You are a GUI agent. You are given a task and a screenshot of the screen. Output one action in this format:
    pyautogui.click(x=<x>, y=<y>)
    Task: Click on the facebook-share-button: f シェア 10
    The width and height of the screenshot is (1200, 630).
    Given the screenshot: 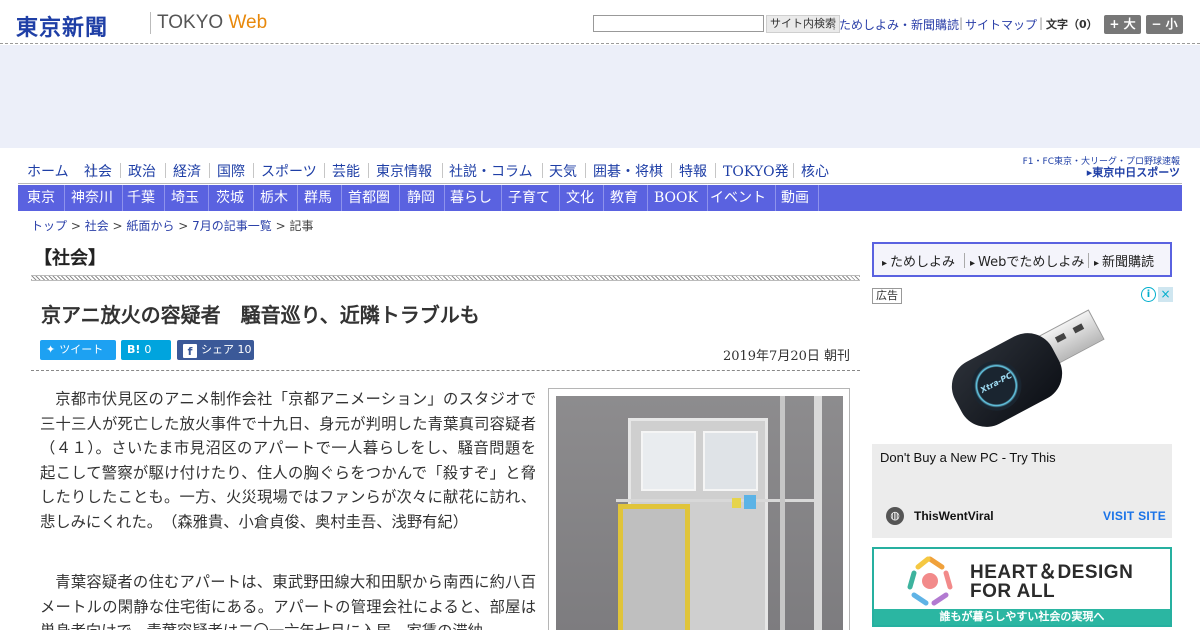 What is the action you would take?
    pyautogui.click(x=215, y=350)
    